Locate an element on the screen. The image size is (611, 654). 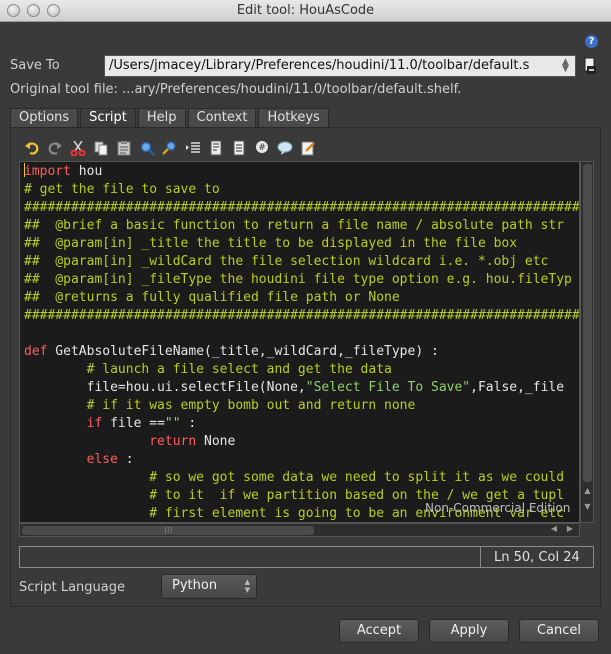
redo-icon is located at coordinates (54, 147).